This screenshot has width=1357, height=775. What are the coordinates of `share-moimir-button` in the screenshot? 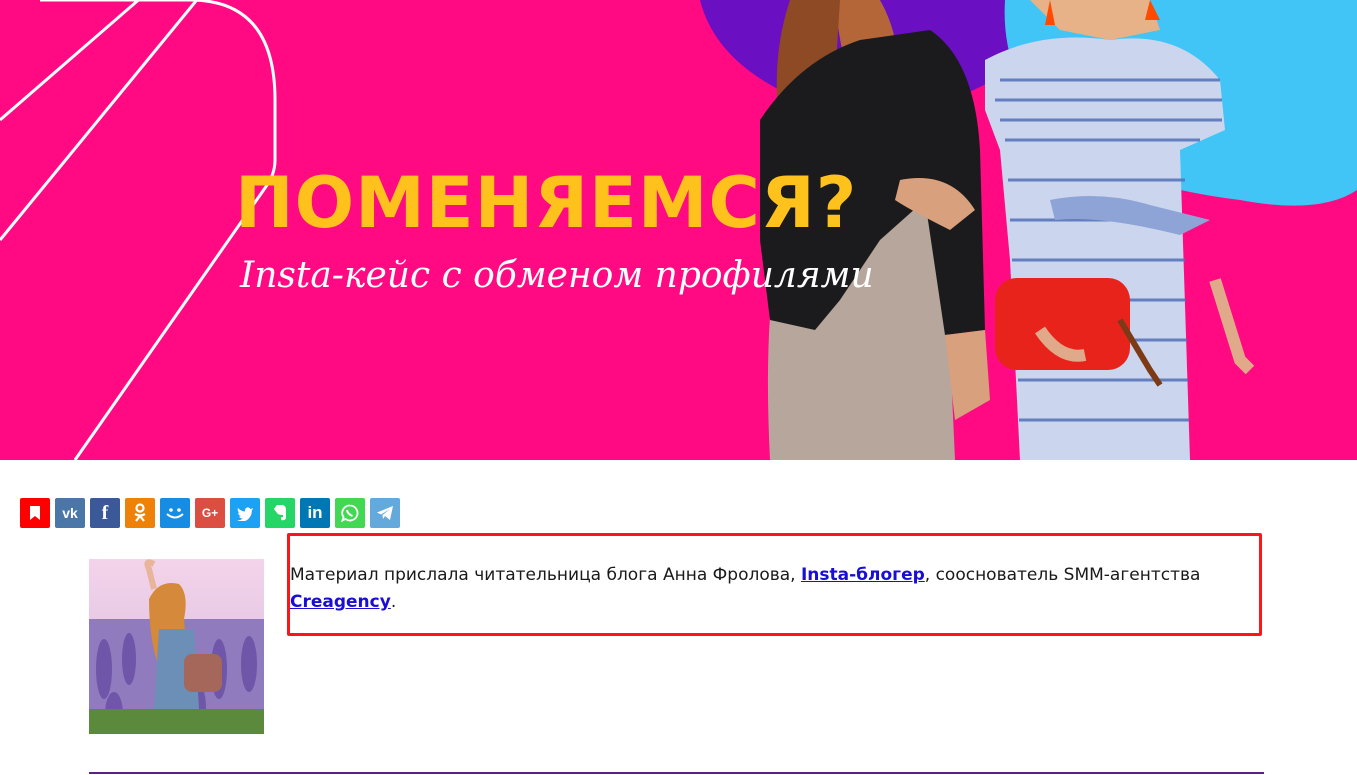 It's located at (175, 513).